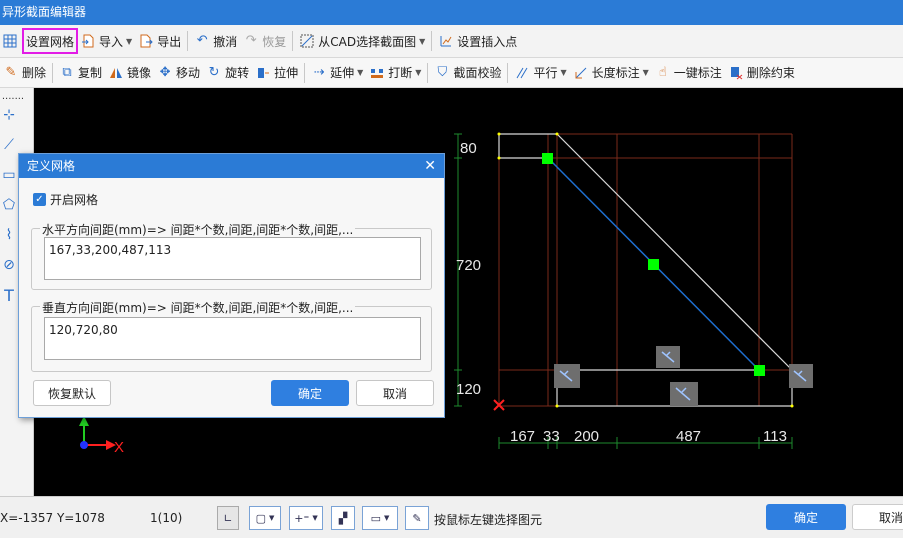 This screenshot has height=538, width=903. What do you see at coordinates (586, 436) in the screenshot?
I see `dim-label-x: 200` at bounding box center [586, 436].